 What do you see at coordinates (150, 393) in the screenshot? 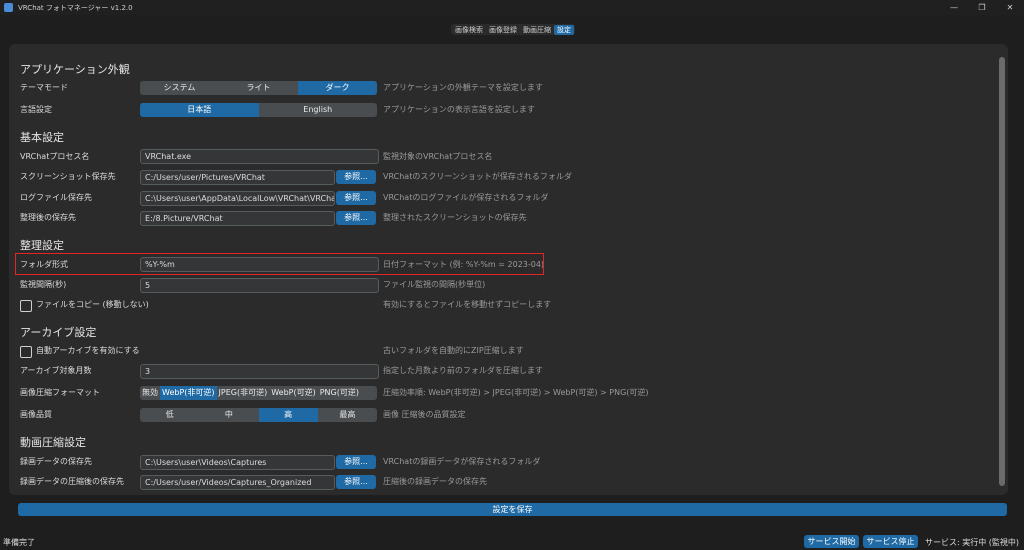
I see `format-option-disabled: 無効` at bounding box center [150, 393].